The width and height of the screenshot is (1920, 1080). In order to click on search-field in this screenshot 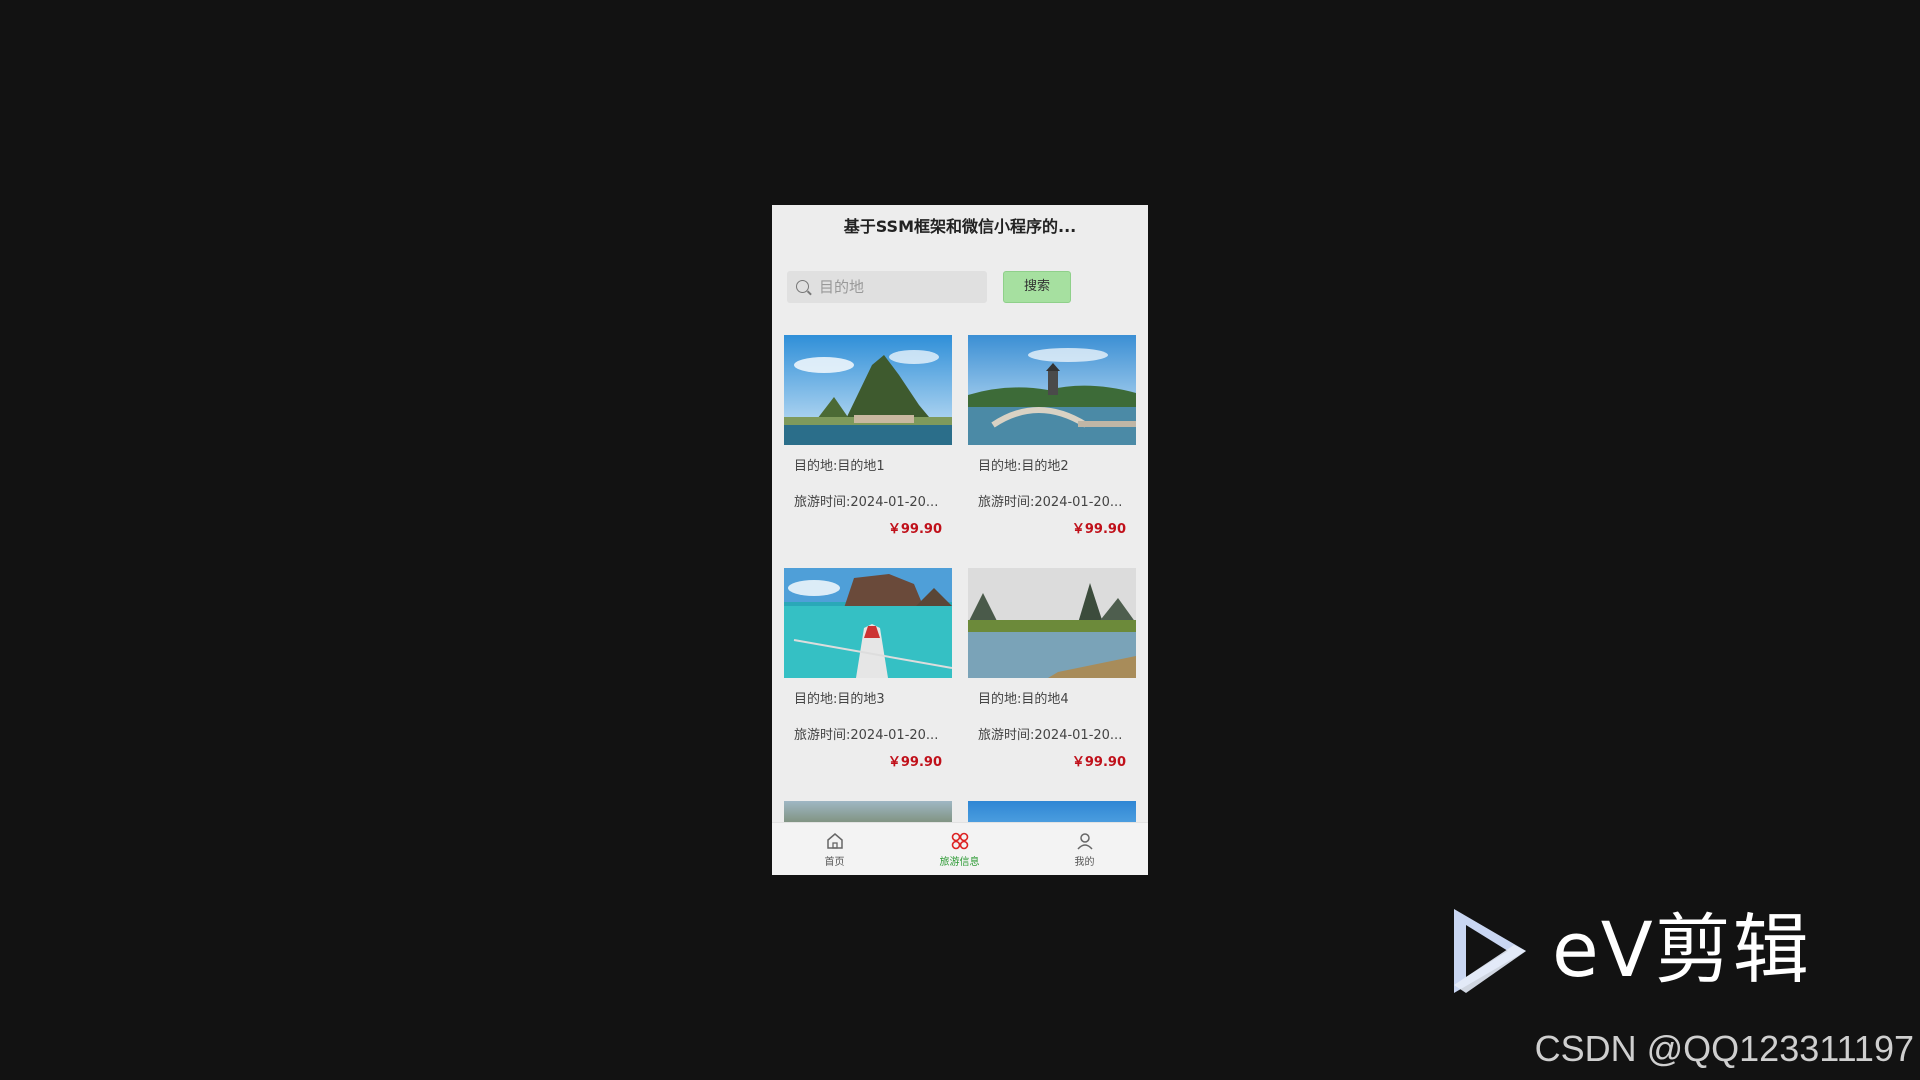, I will do `click(887, 287)`.